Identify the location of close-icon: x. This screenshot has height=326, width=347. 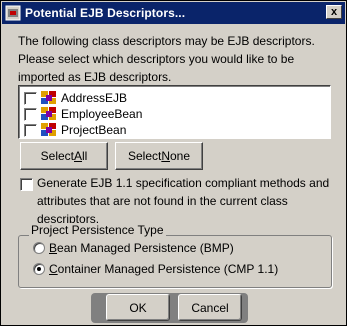
(334, 11).